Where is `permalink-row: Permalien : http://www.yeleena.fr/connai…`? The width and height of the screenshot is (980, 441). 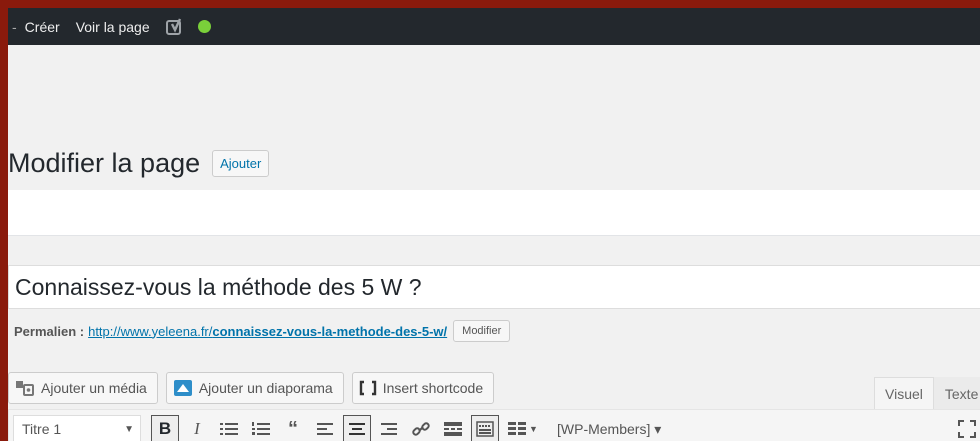 permalink-row: Permalien : http://www.yeleena.fr/connai… is located at coordinates (262, 331).